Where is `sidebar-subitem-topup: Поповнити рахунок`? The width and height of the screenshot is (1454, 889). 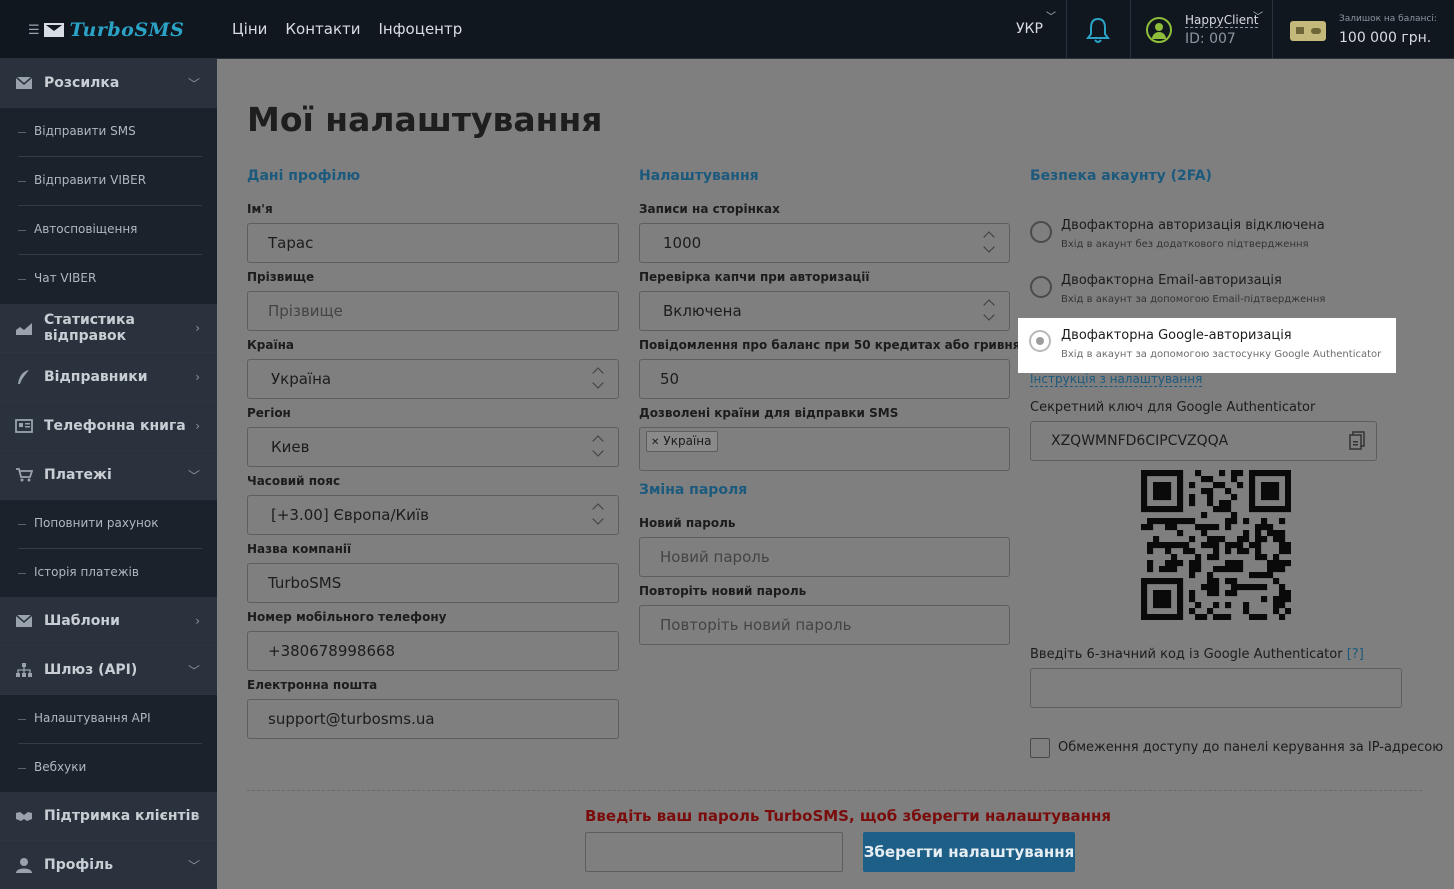
sidebar-subitem-topup: Поповнити рахунок is located at coordinates (108, 524).